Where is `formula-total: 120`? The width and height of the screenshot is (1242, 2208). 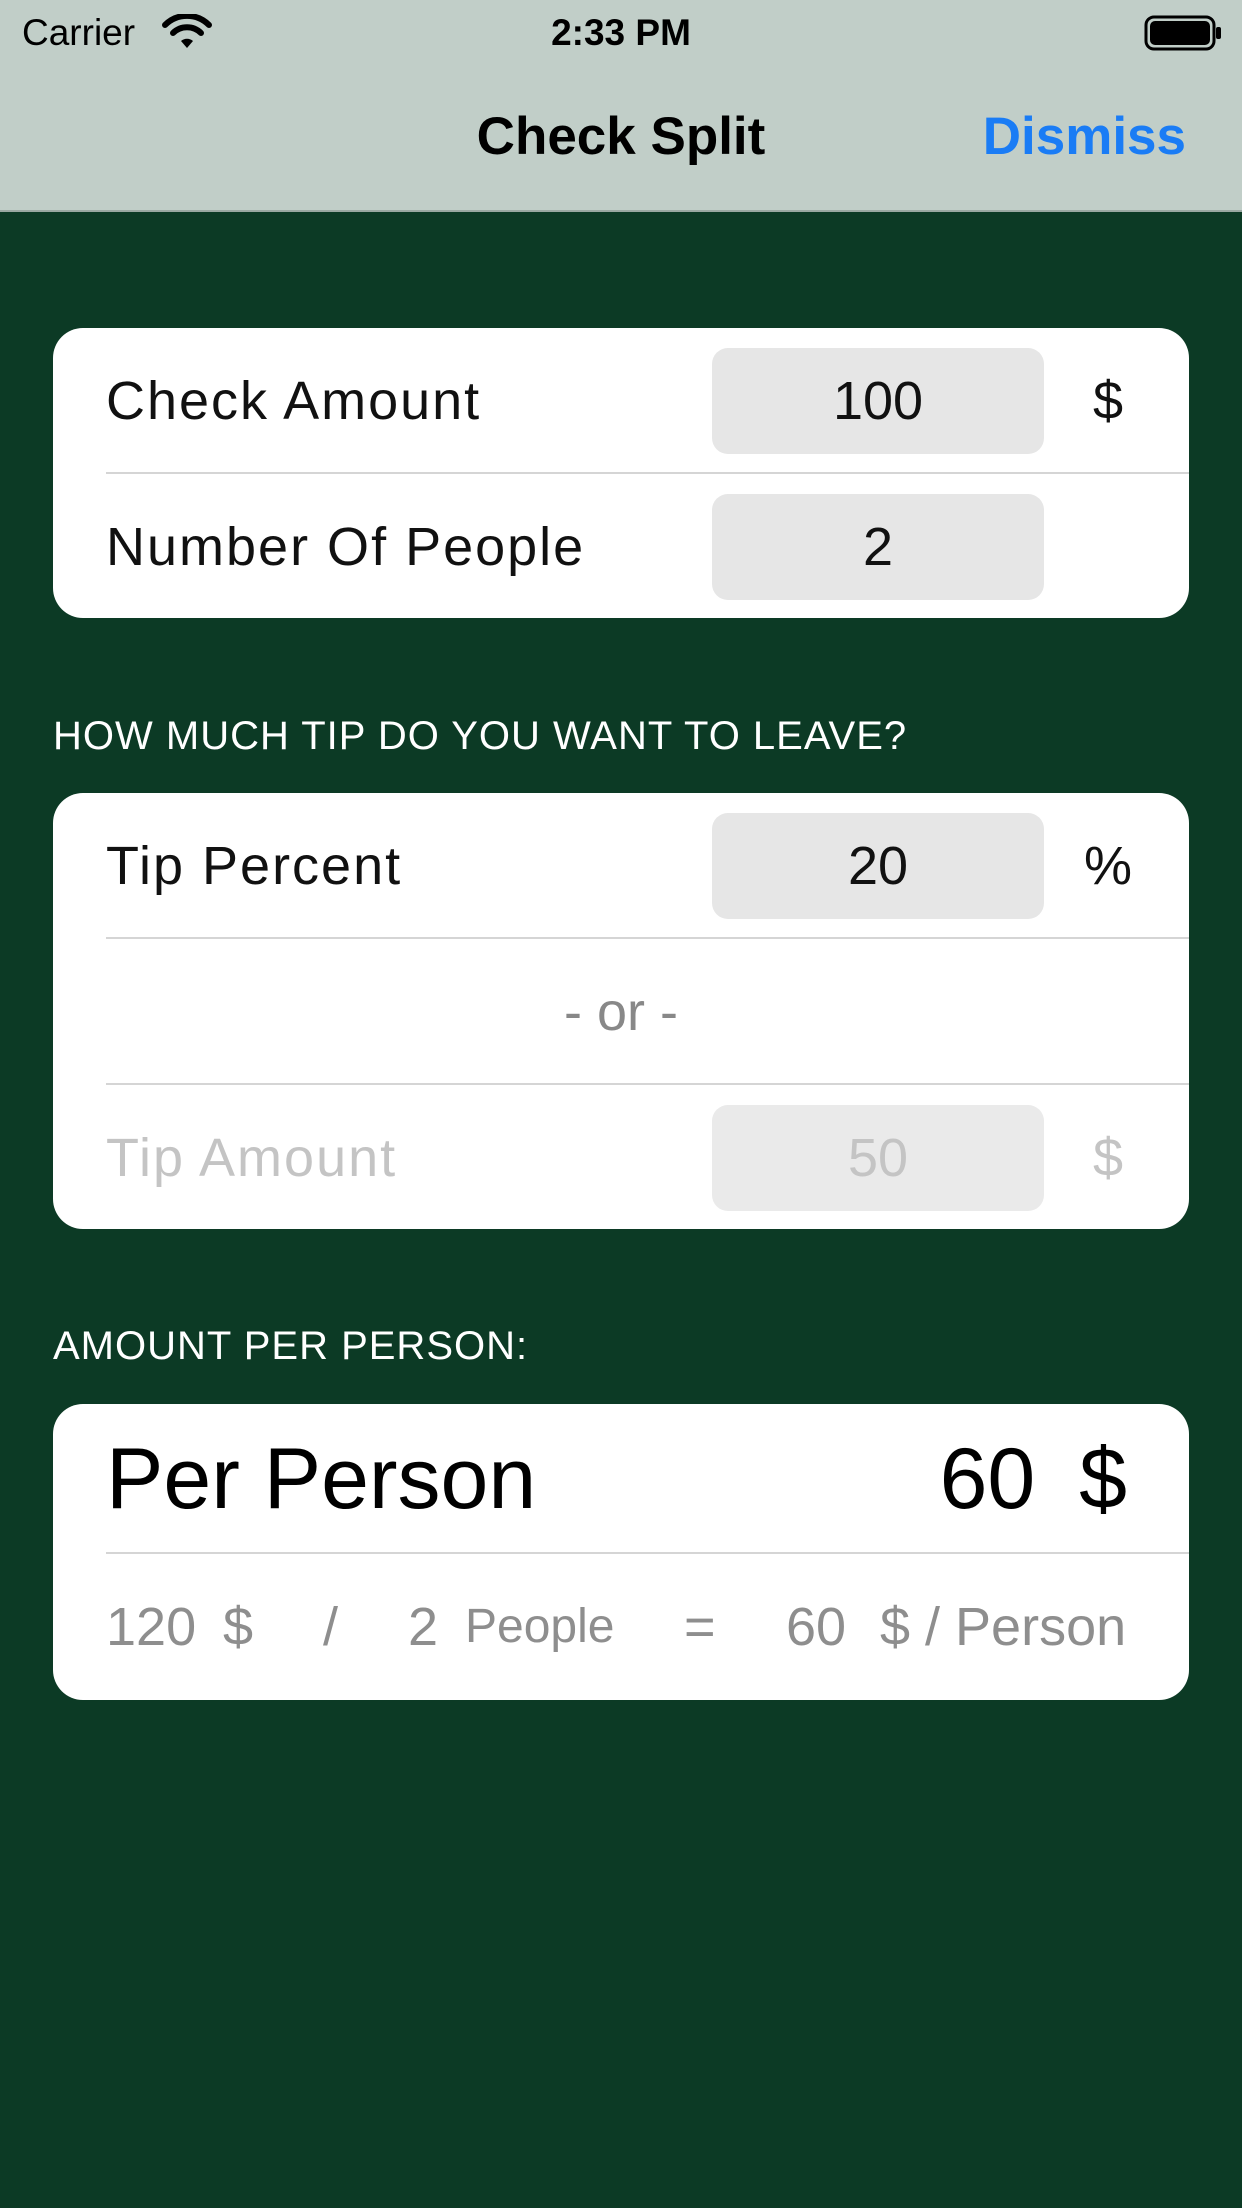 formula-total: 120 is located at coordinates (151, 1627).